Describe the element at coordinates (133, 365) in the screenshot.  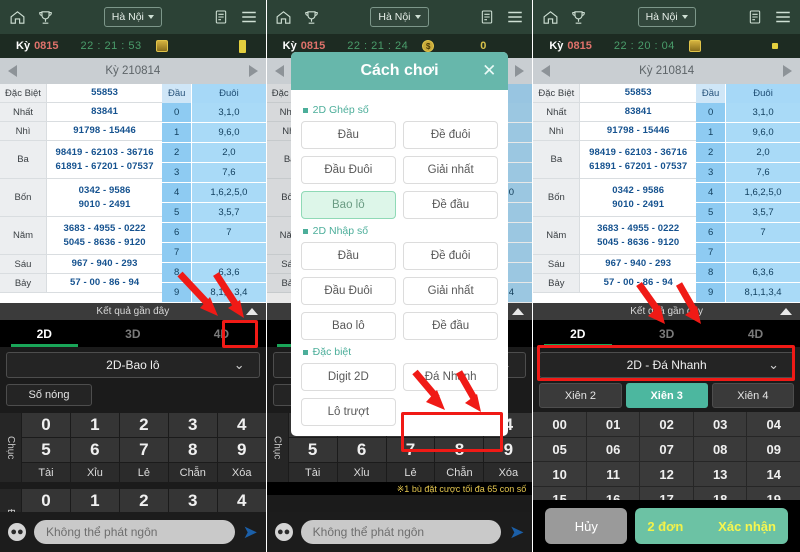
I see `play-mode-selector: 2D-Bao lô ⌄` at that location.